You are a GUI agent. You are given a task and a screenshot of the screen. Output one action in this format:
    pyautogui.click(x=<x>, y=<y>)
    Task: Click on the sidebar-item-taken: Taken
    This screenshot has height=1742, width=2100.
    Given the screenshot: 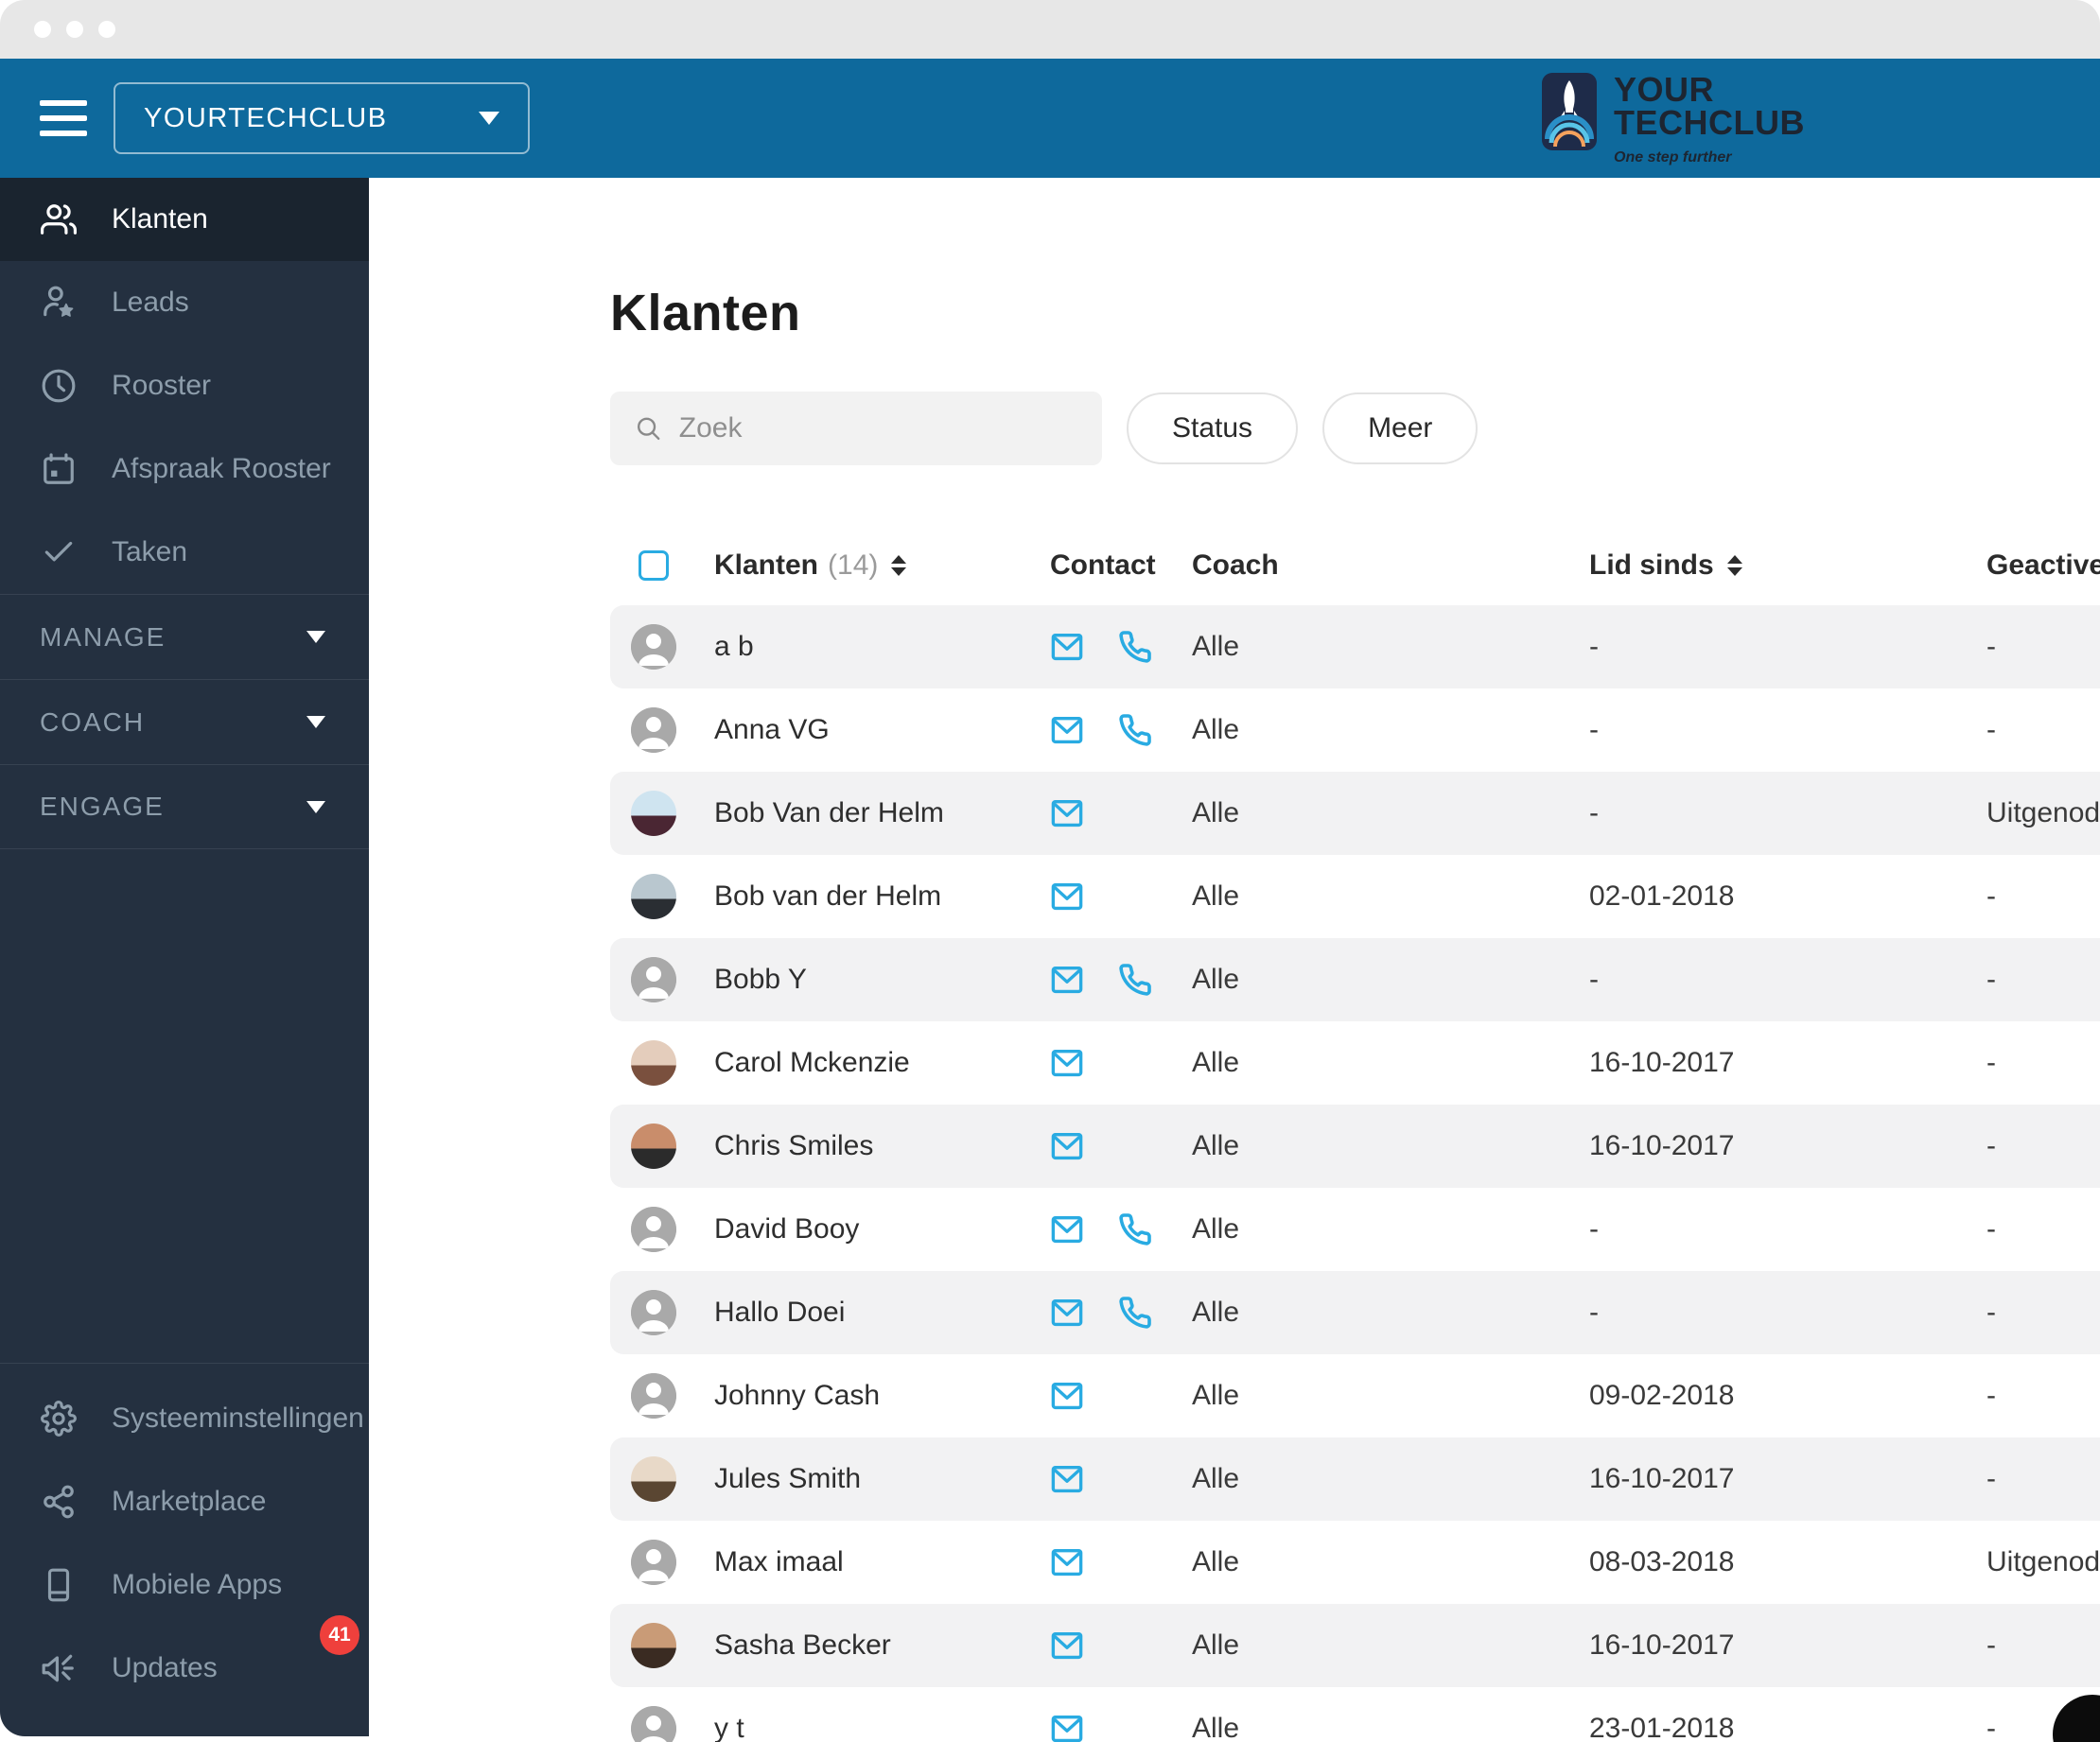 What is the action you would take?
    pyautogui.click(x=184, y=552)
    